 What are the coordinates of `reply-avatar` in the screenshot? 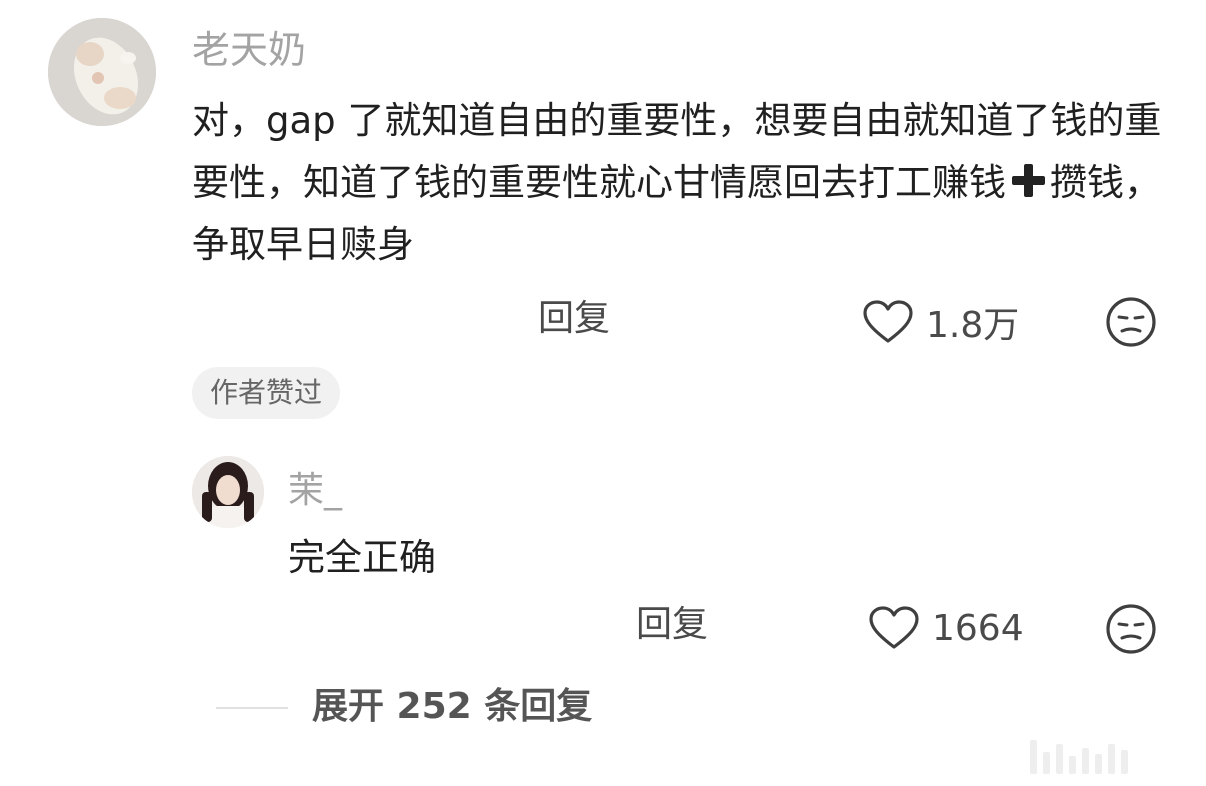 It's located at (228, 492).